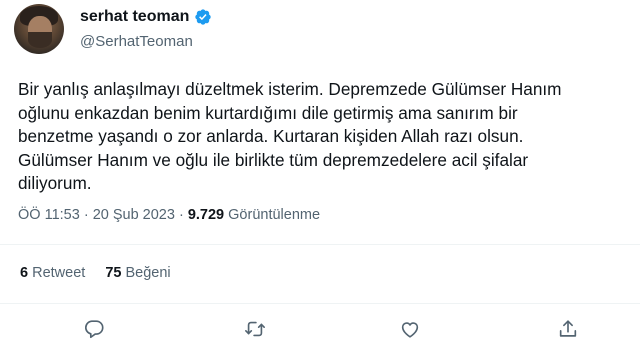 This screenshot has height=363, width=640. What do you see at coordinates (256, 330) in the screenshot?
I see `retweet-icon` at bounding box center [256, 330].